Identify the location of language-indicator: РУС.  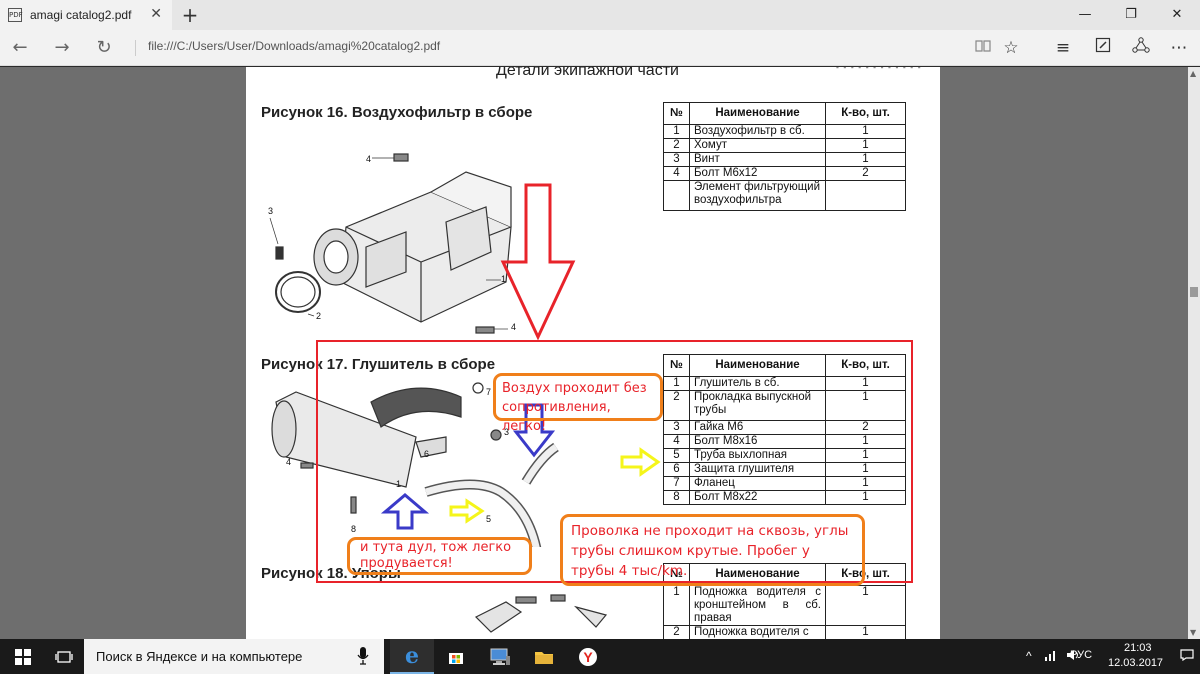
(1081, 655).